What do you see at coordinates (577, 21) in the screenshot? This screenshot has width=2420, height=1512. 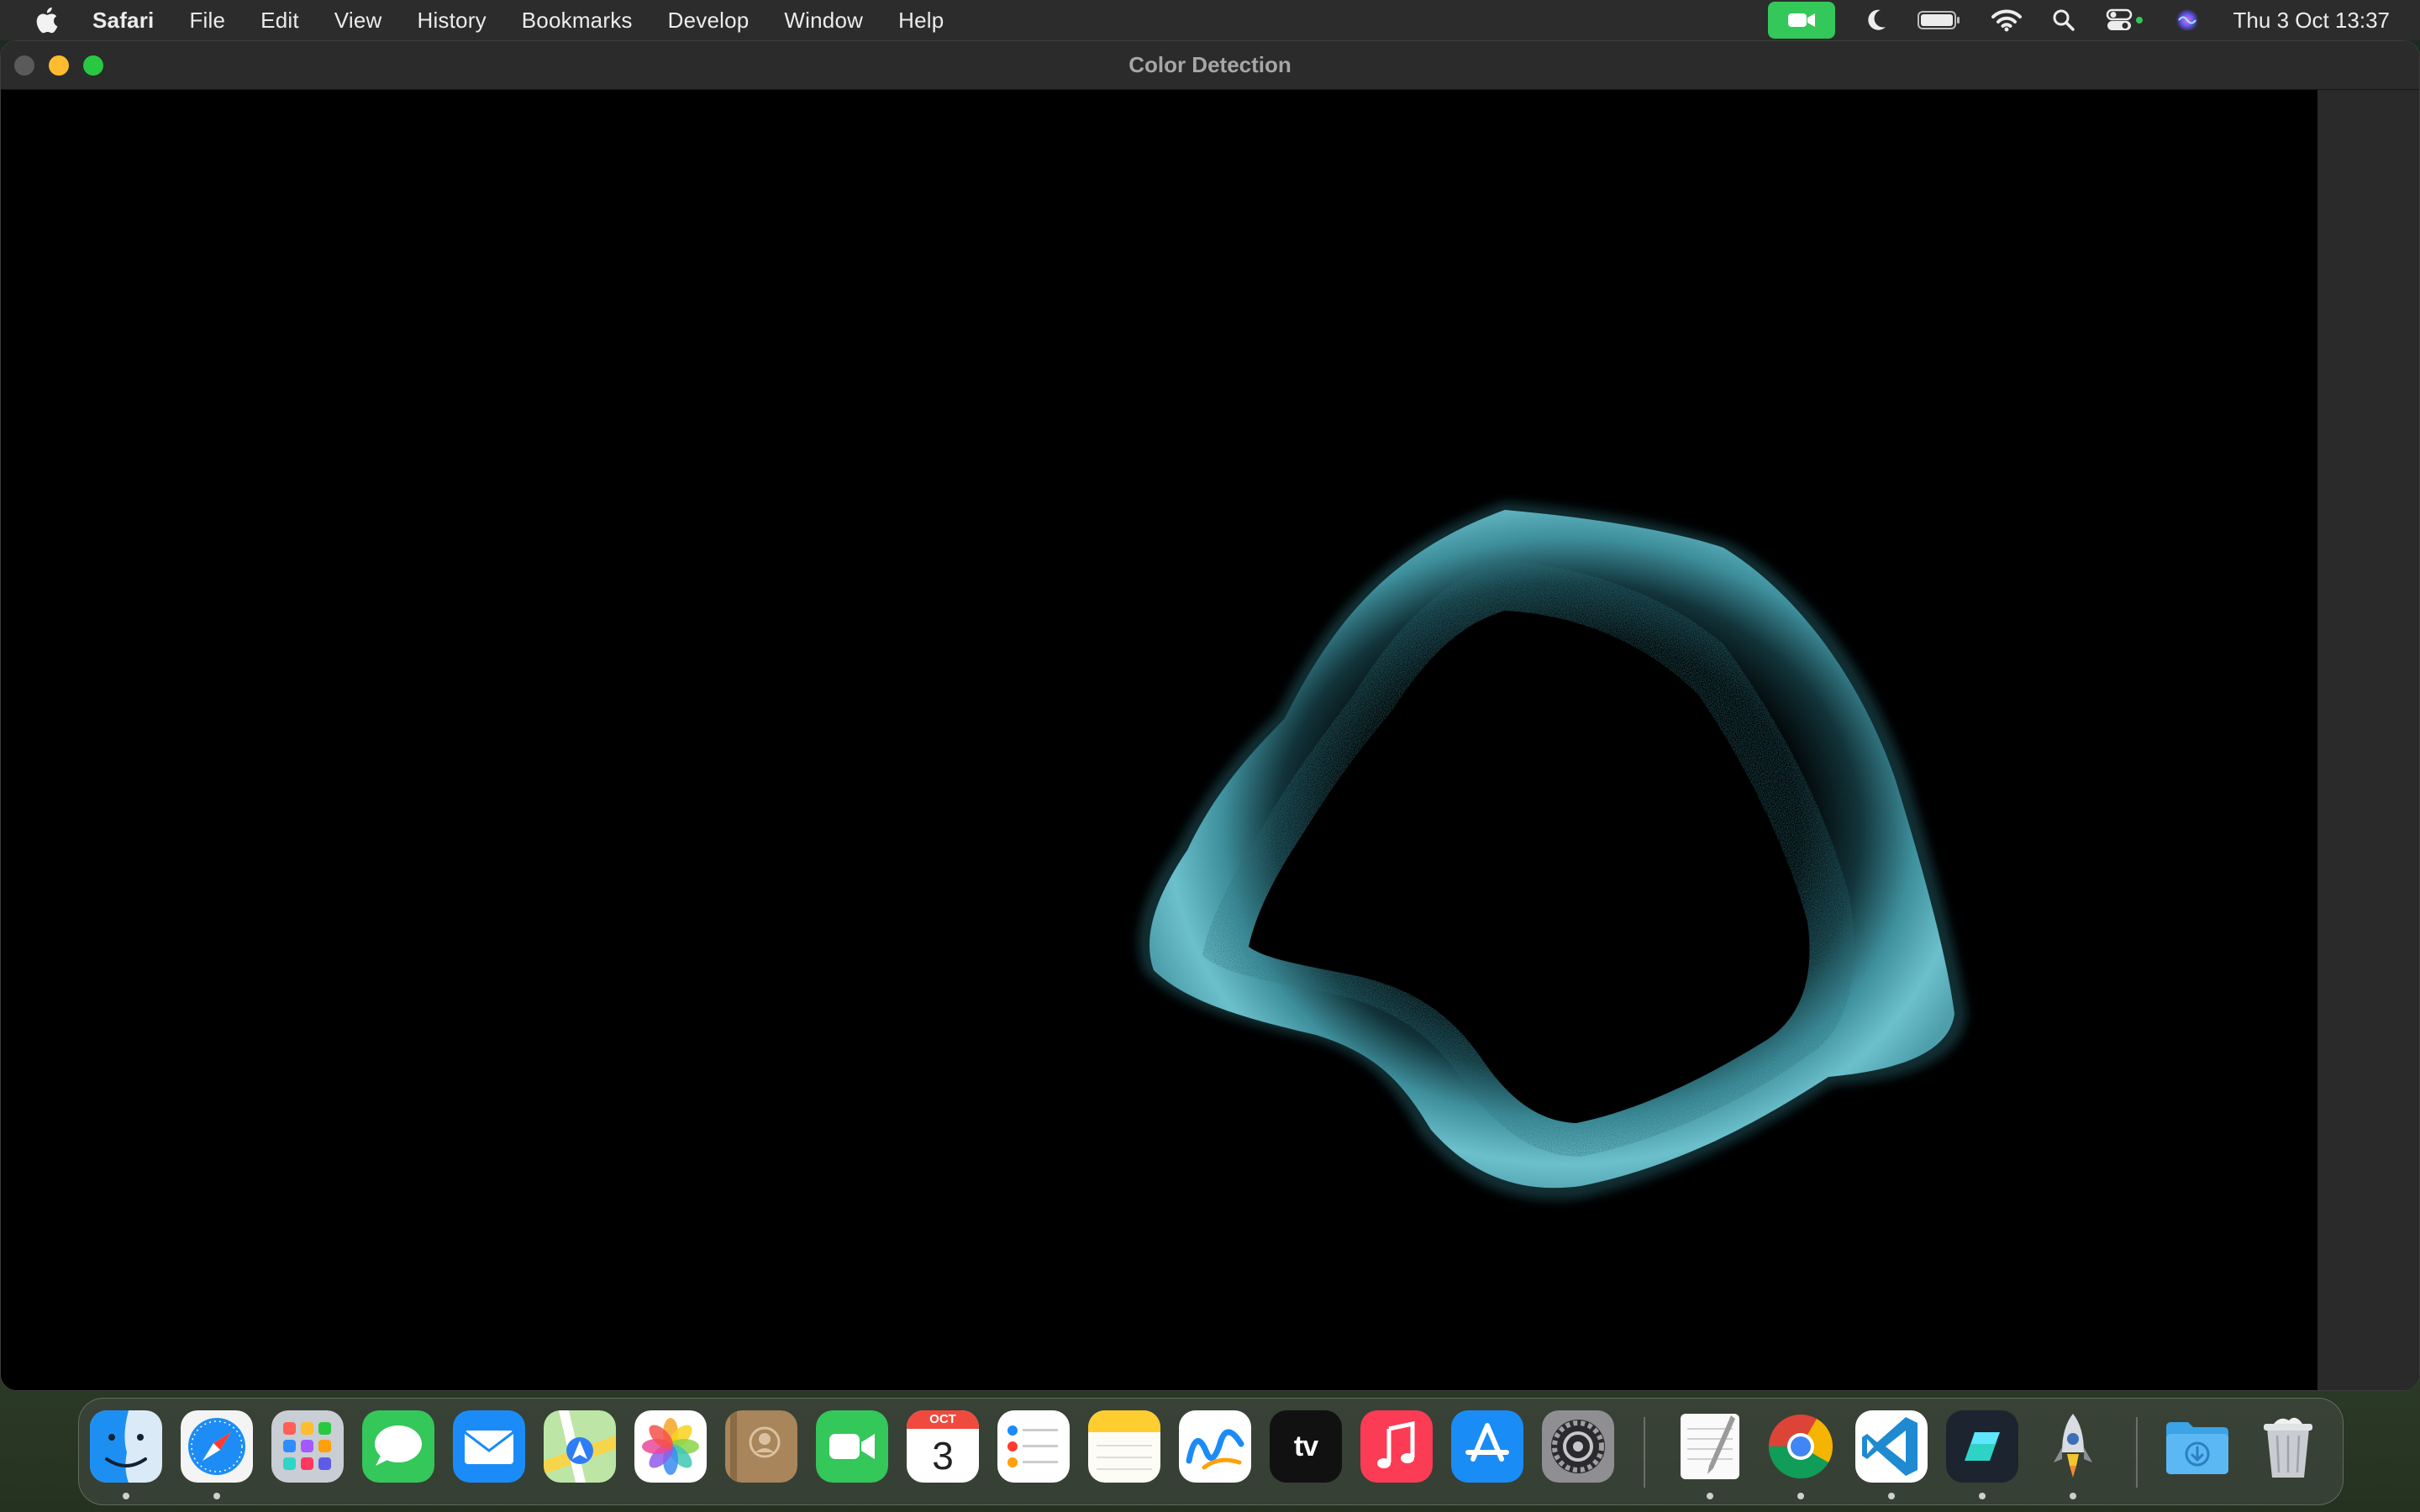 I see `menu-bookmarks: Bookmarks` at bounding box center [577, 21].